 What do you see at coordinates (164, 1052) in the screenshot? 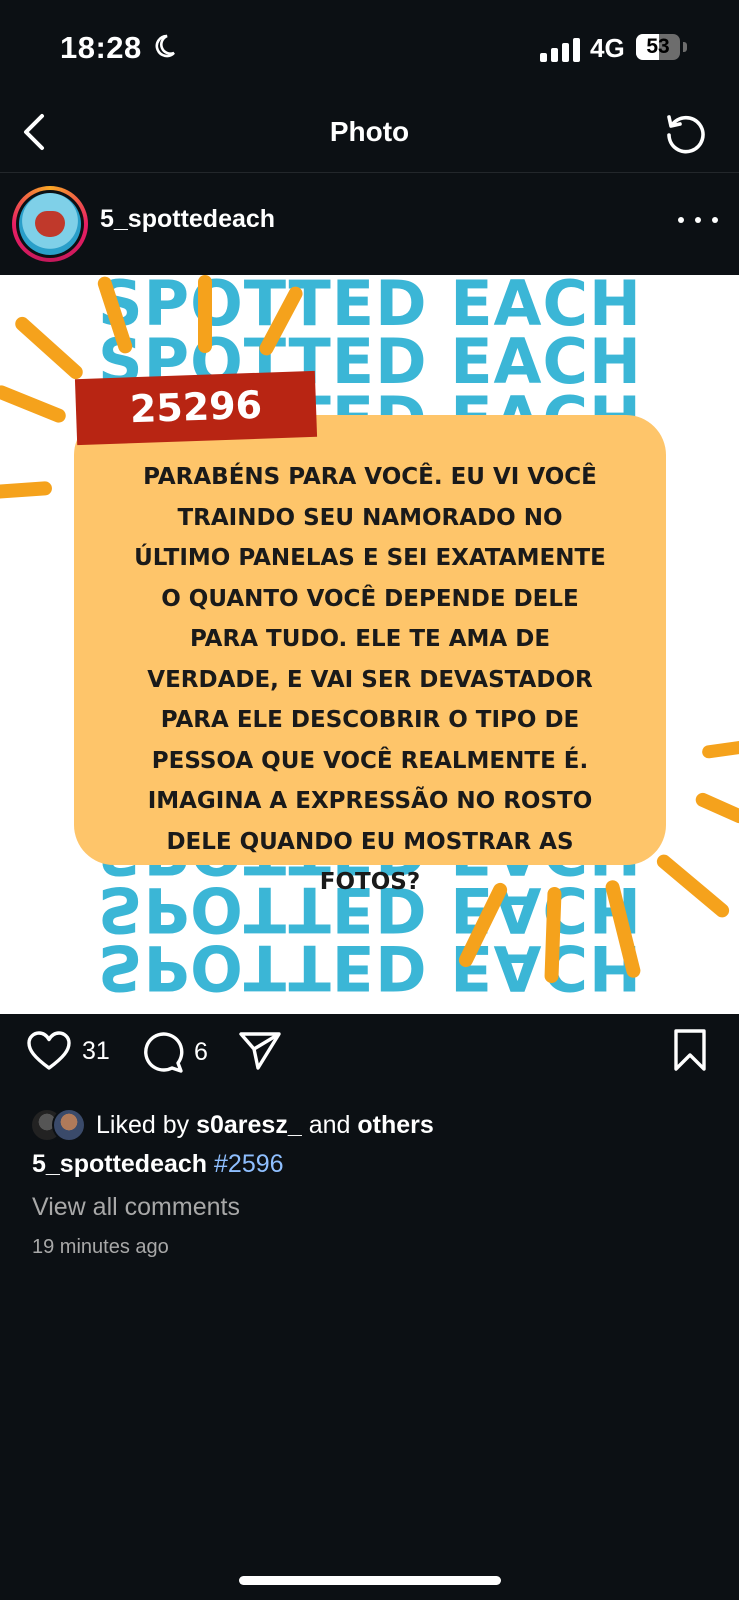
I see `comment-icon` at bounding box center [164, 1052].